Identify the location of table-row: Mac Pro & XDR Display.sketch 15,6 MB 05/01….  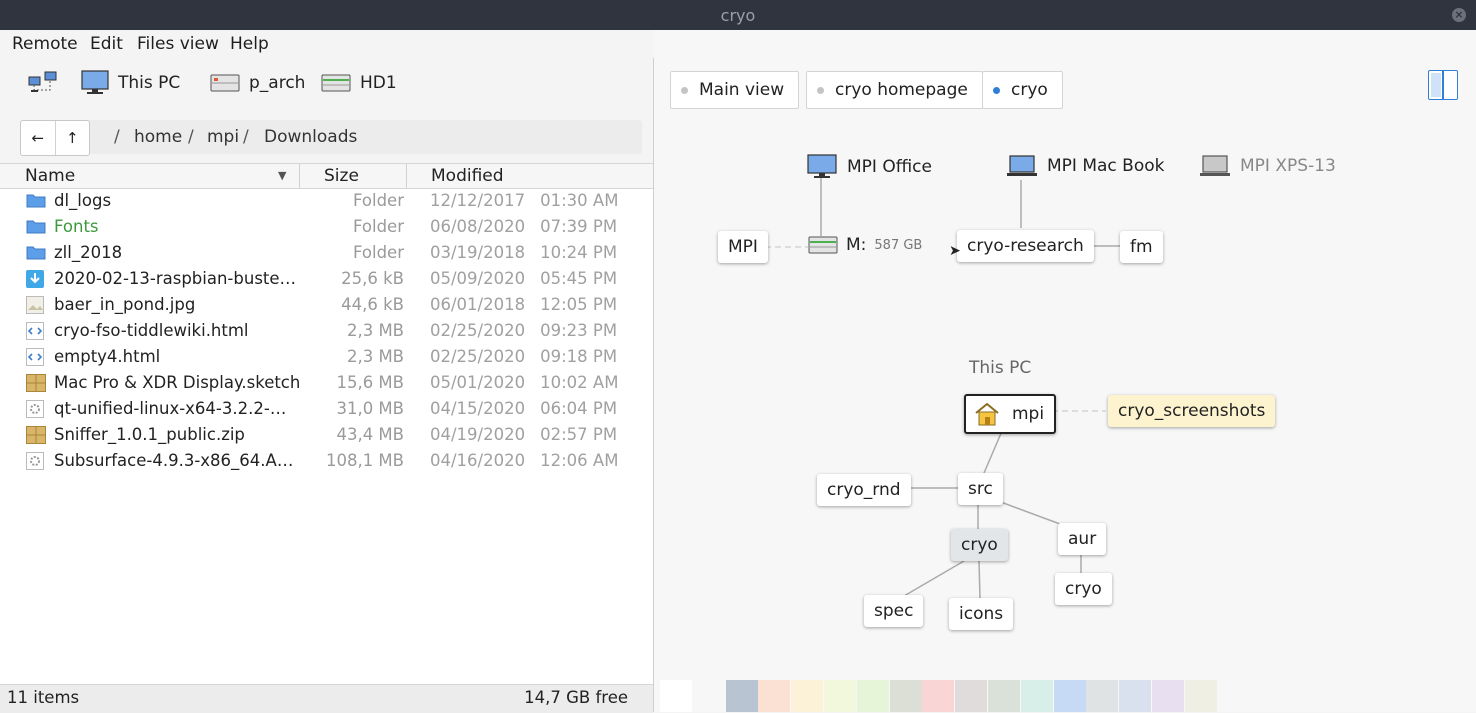
(326, 384).